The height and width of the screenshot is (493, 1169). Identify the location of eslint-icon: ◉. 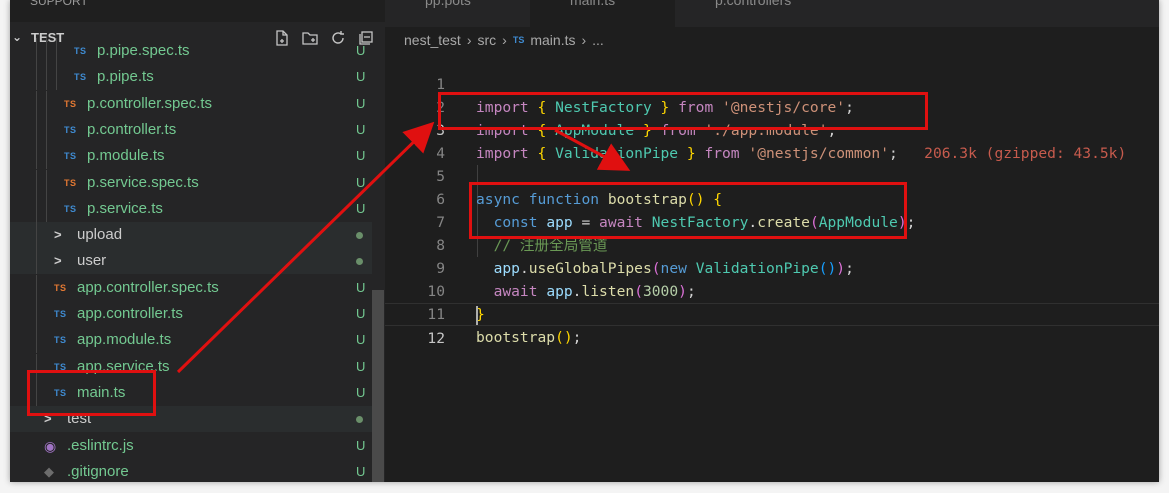
(50, 445).